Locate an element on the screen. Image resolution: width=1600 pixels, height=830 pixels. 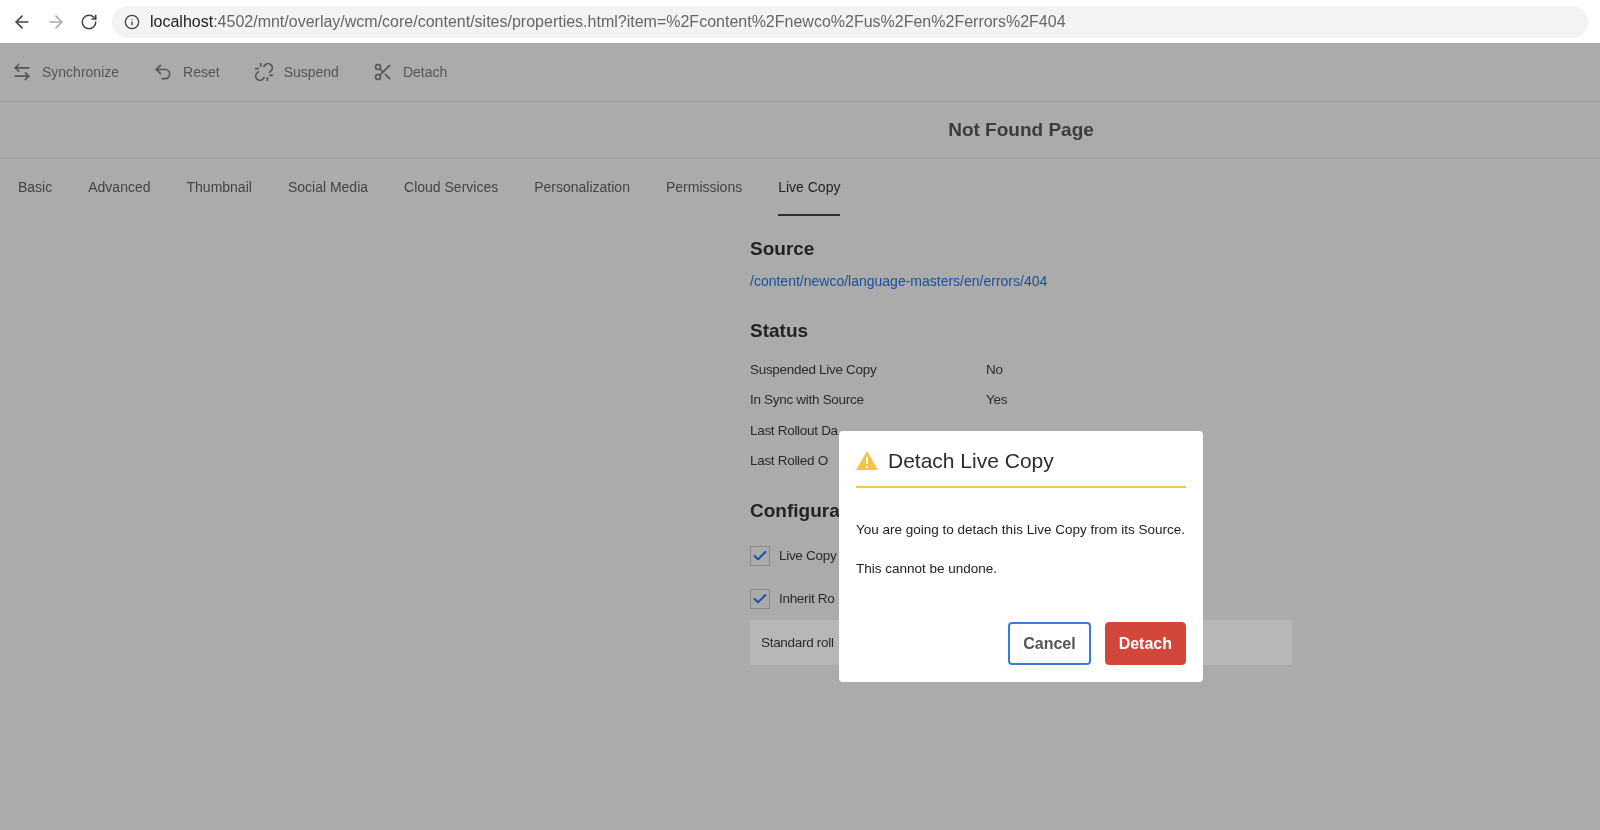
section-heading: Configura is located at coordinates (795, 511).